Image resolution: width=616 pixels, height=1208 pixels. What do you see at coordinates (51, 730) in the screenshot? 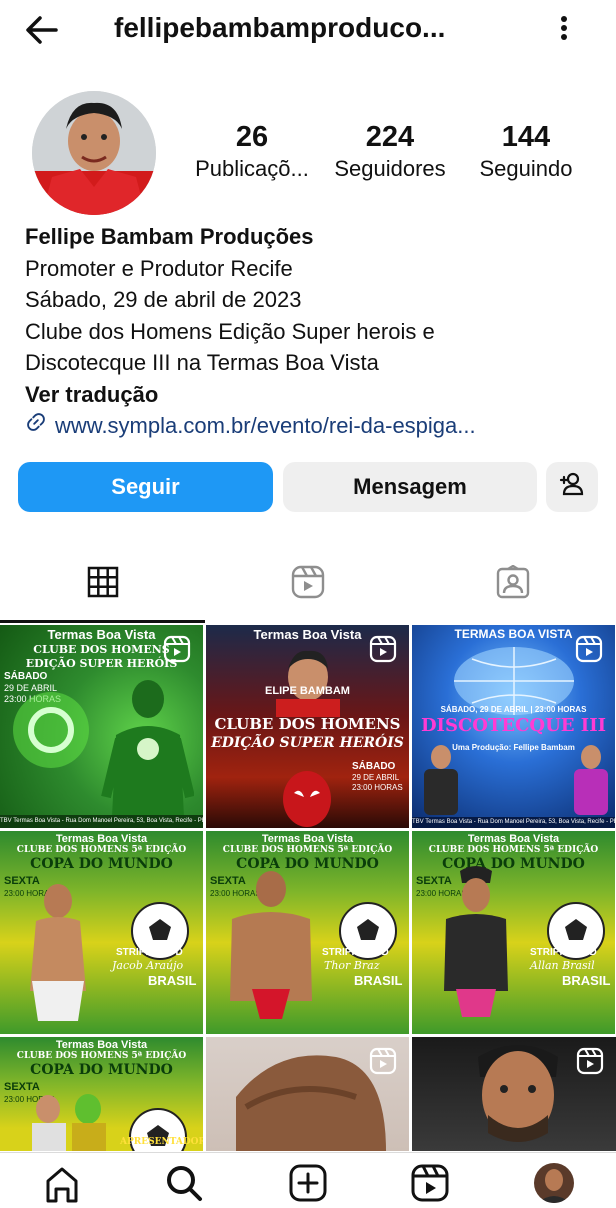
I see `green-lantern-logo` at bounding box center [51, 730].